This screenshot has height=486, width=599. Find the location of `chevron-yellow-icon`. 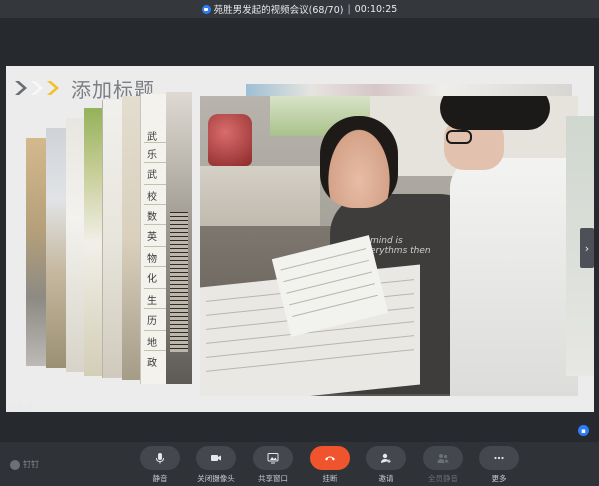

chevron-yellow-icon is located at coordinates (53, 88).